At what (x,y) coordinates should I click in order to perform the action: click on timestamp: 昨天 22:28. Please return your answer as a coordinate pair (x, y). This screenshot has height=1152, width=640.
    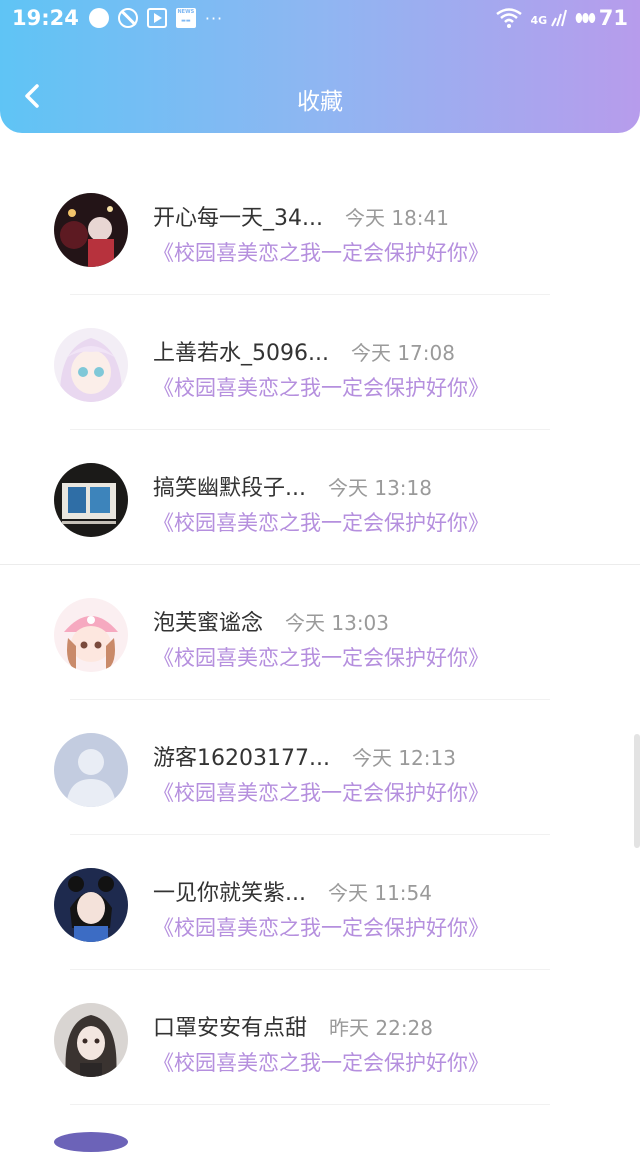
    Looking at the image, I should click on (381, 1028).